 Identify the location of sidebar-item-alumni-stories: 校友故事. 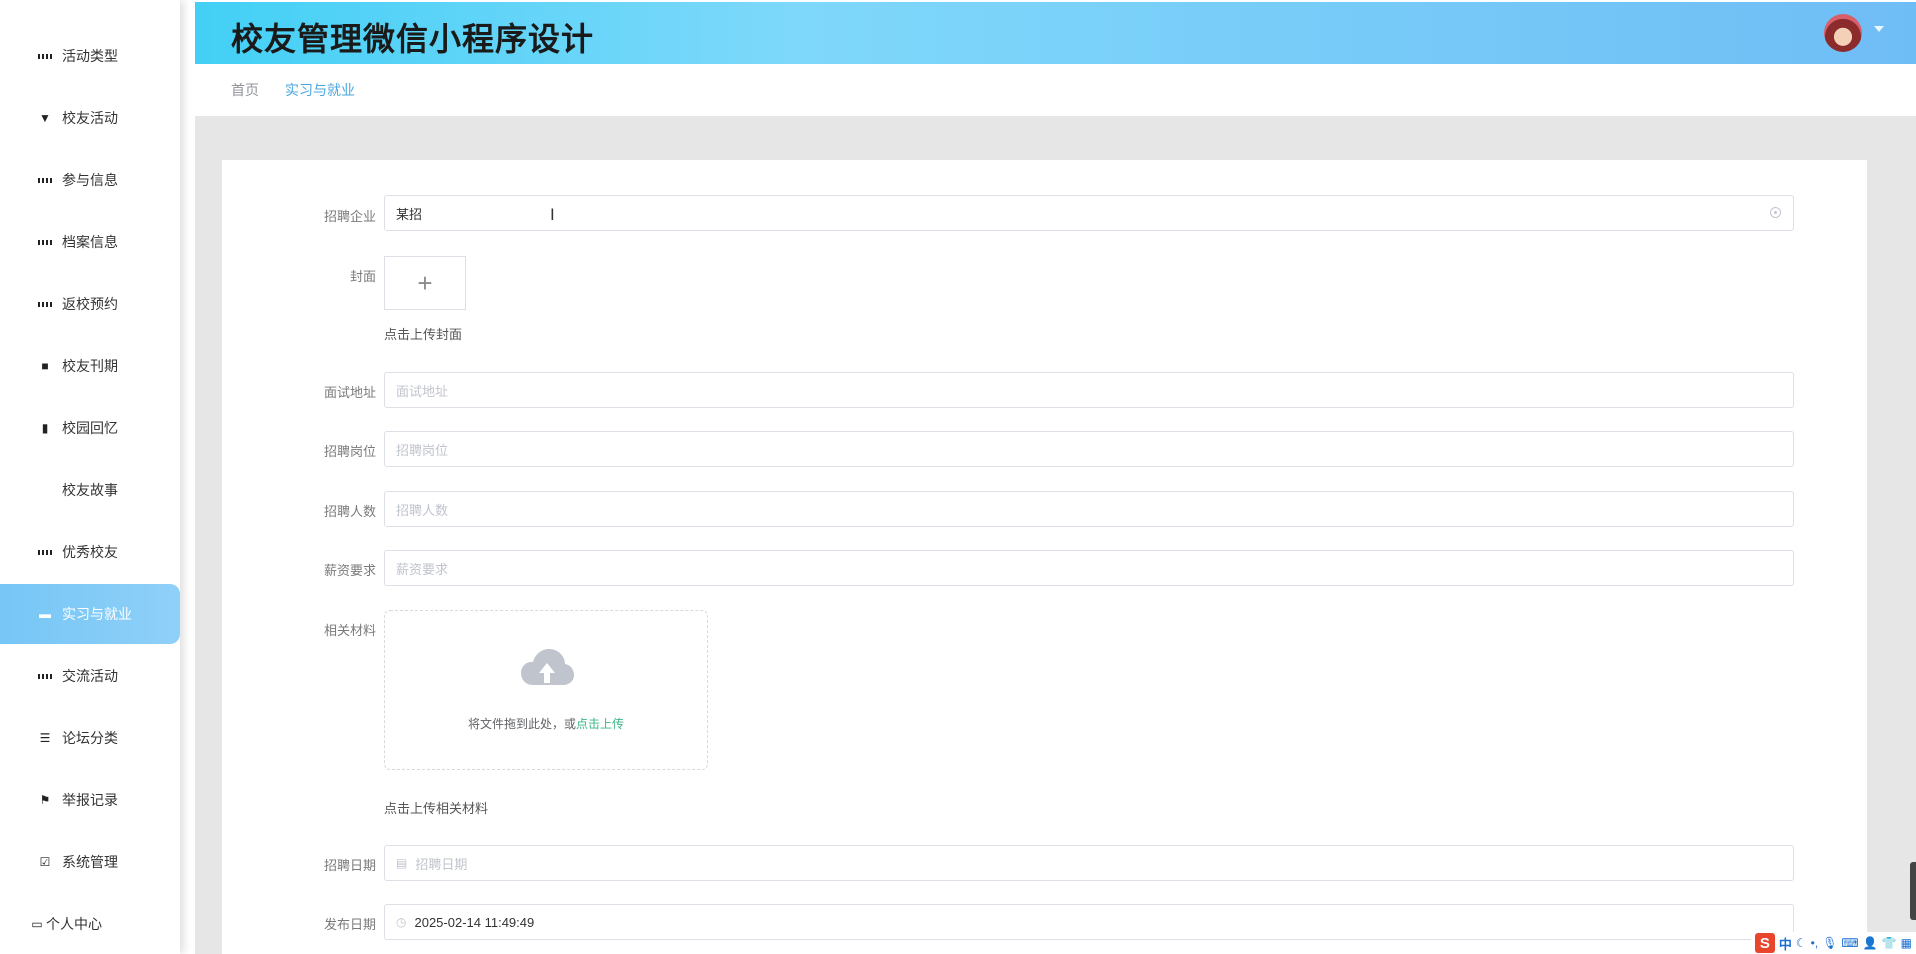
(90, 490).